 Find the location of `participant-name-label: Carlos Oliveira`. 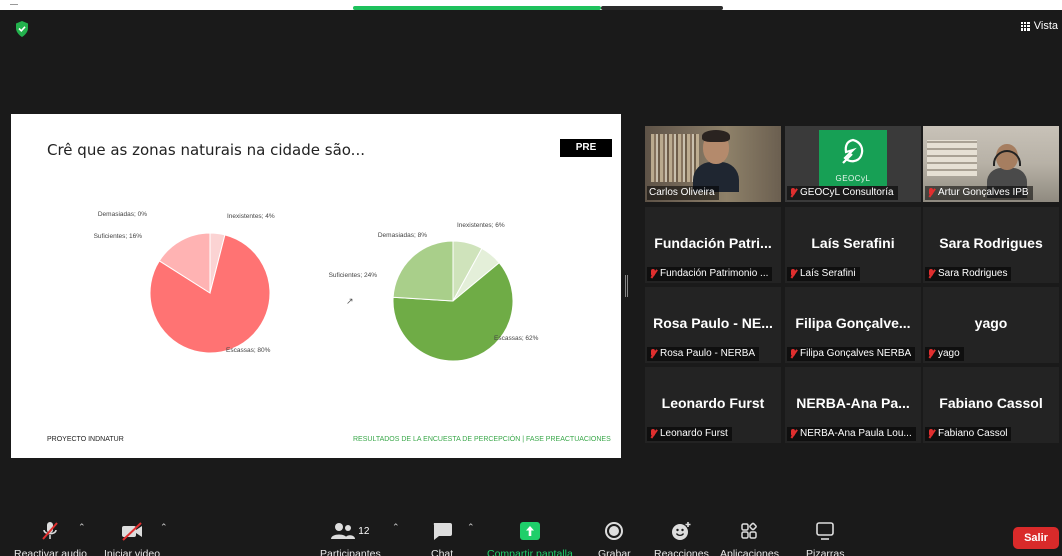

participant-name-label: Carlos Oliveira is located at coordinates (683, 193).